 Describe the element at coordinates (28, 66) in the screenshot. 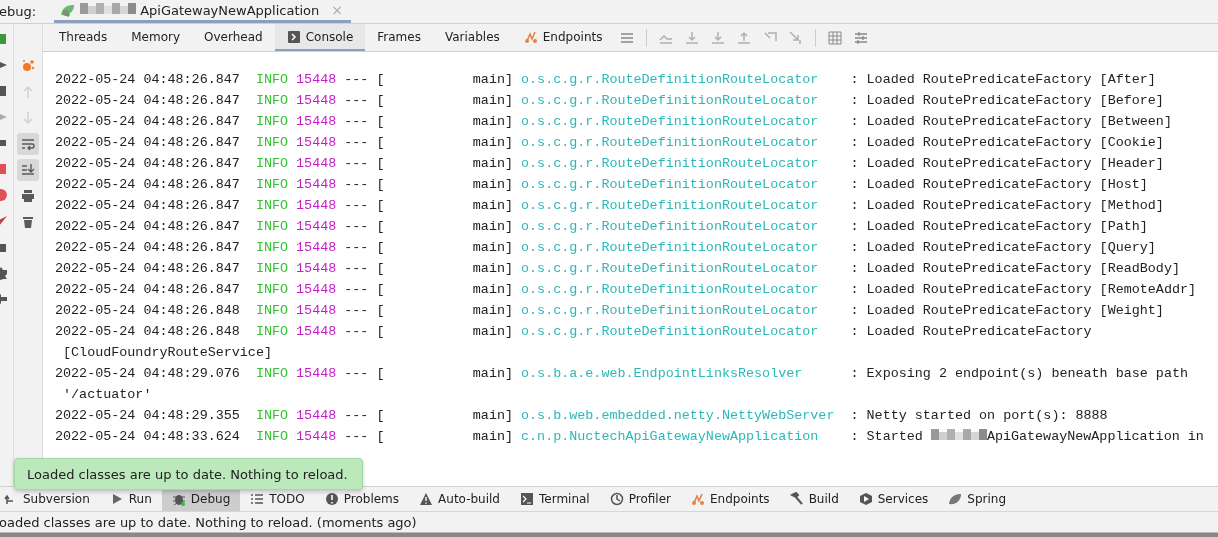

I see `dots-icon` at that location.